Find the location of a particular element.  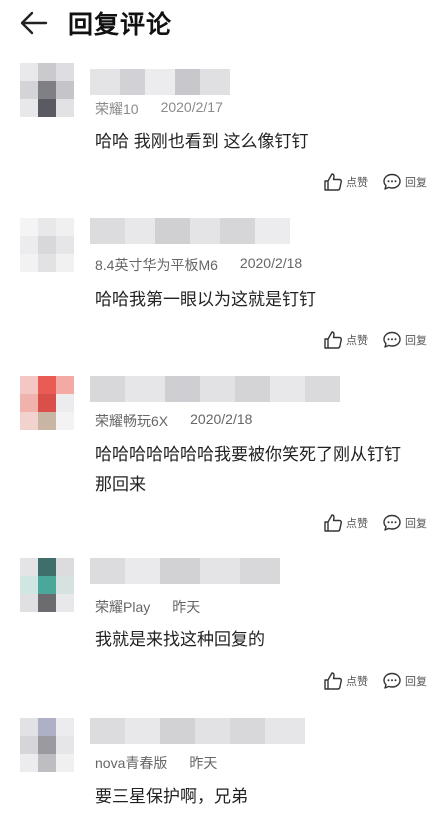

back-button is located at coordinates (37, 23).